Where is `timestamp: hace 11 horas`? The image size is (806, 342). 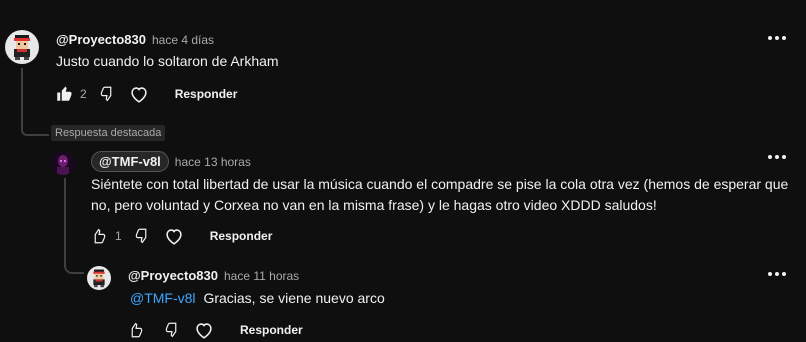 timestamp: hace 11 horas is located at coordinates (261, 276).